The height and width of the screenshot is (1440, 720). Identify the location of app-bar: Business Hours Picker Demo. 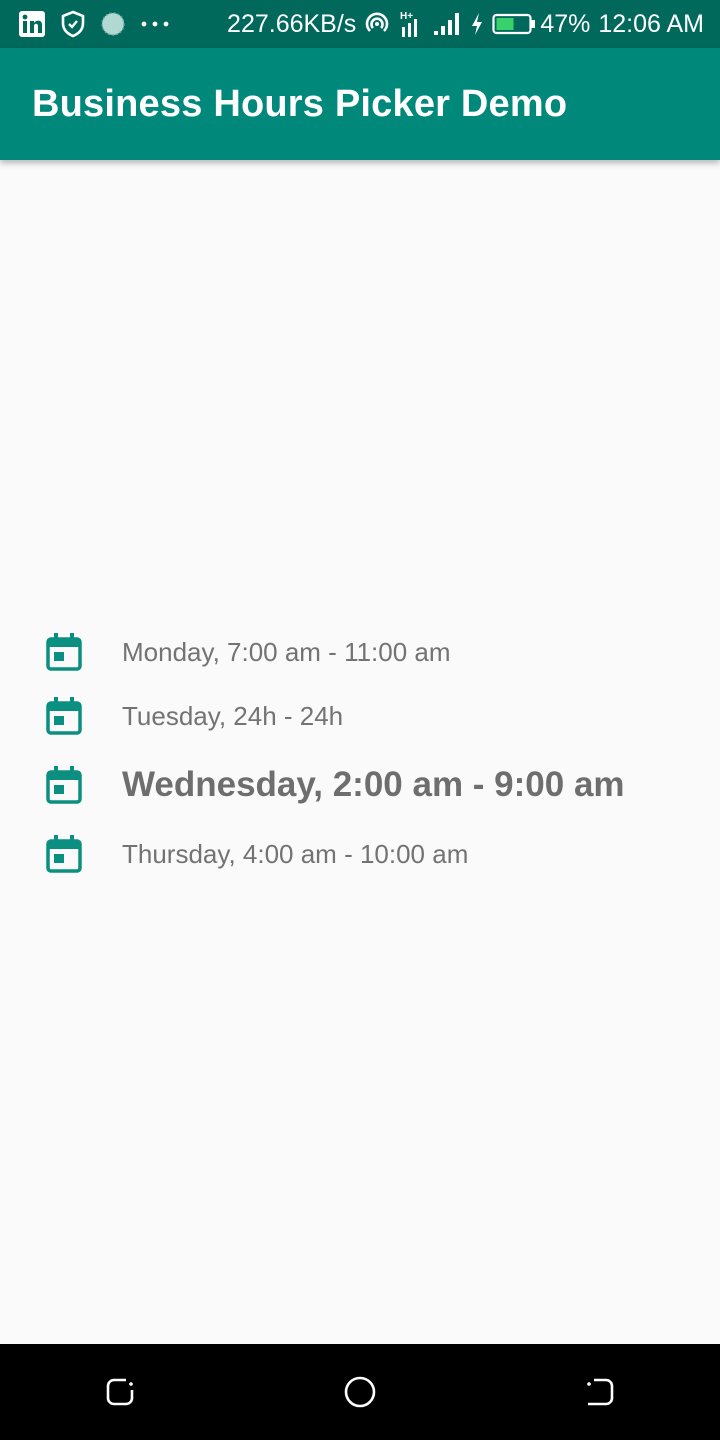
(360, 104).